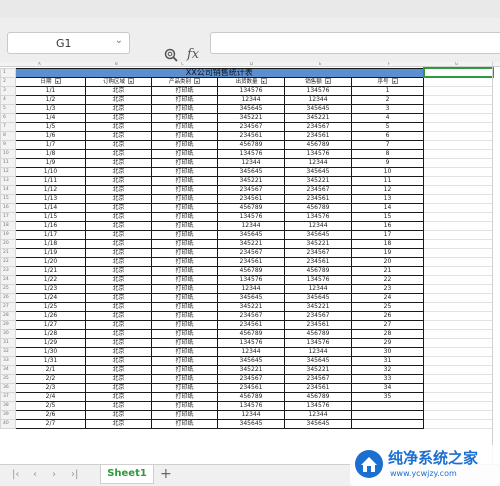 The height and width of the screenshot is (486, 500). What do you see at coordinates (387, 198) in the screenshot?
I see `table-cell: 13` at bounding box center [387, 198].